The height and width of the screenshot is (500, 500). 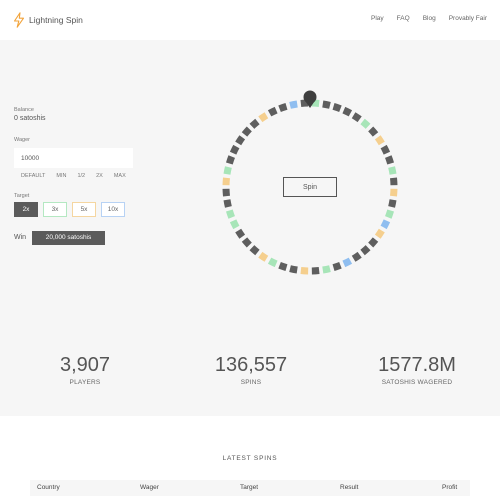 I want to click on spin-button: Spin, so click(x=310, y=187).